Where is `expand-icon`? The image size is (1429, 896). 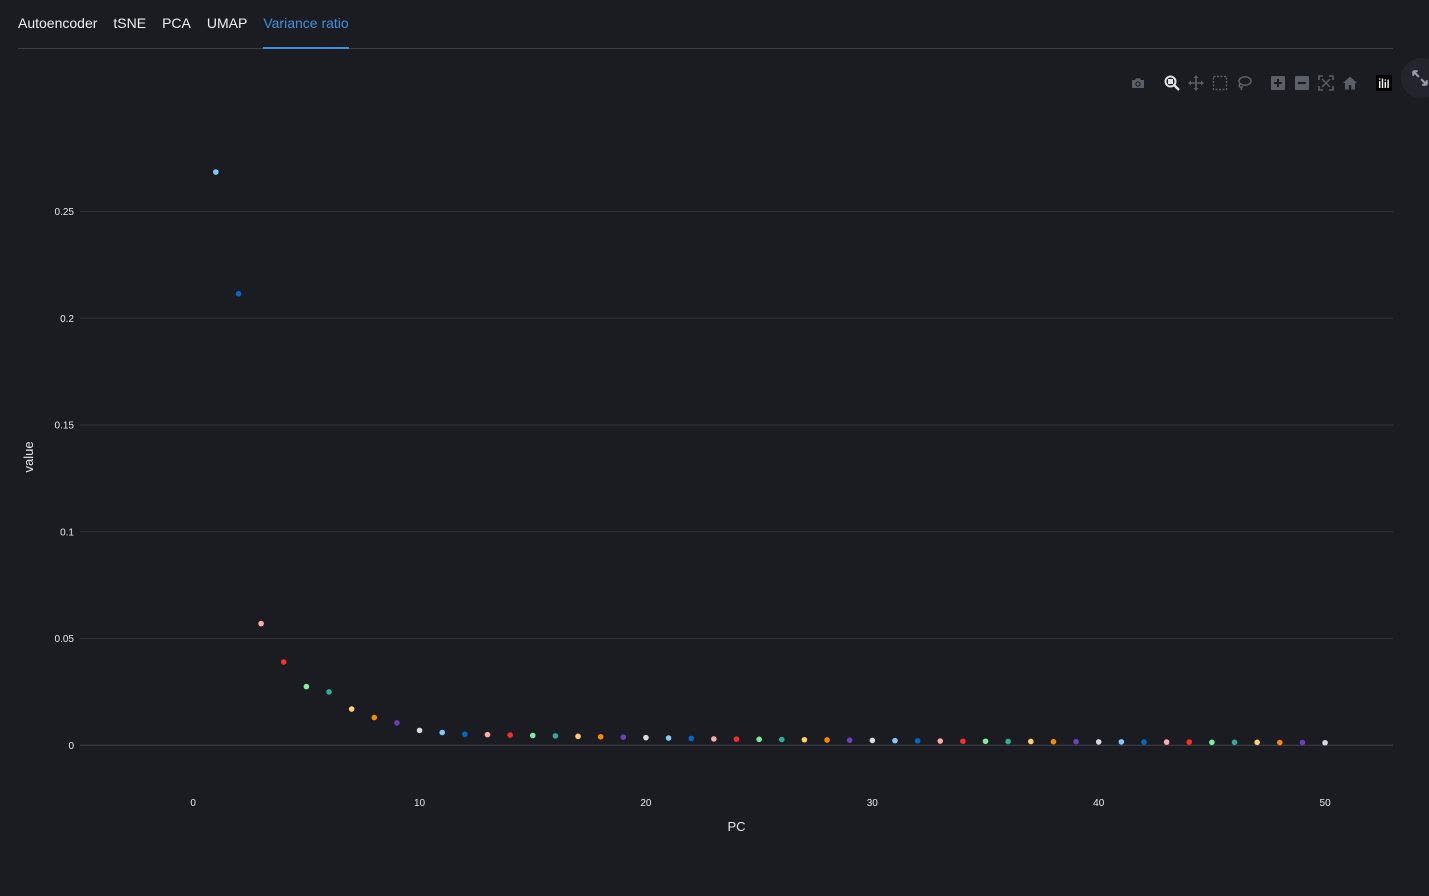
expand-icon is located at coordinates (1420, 78).